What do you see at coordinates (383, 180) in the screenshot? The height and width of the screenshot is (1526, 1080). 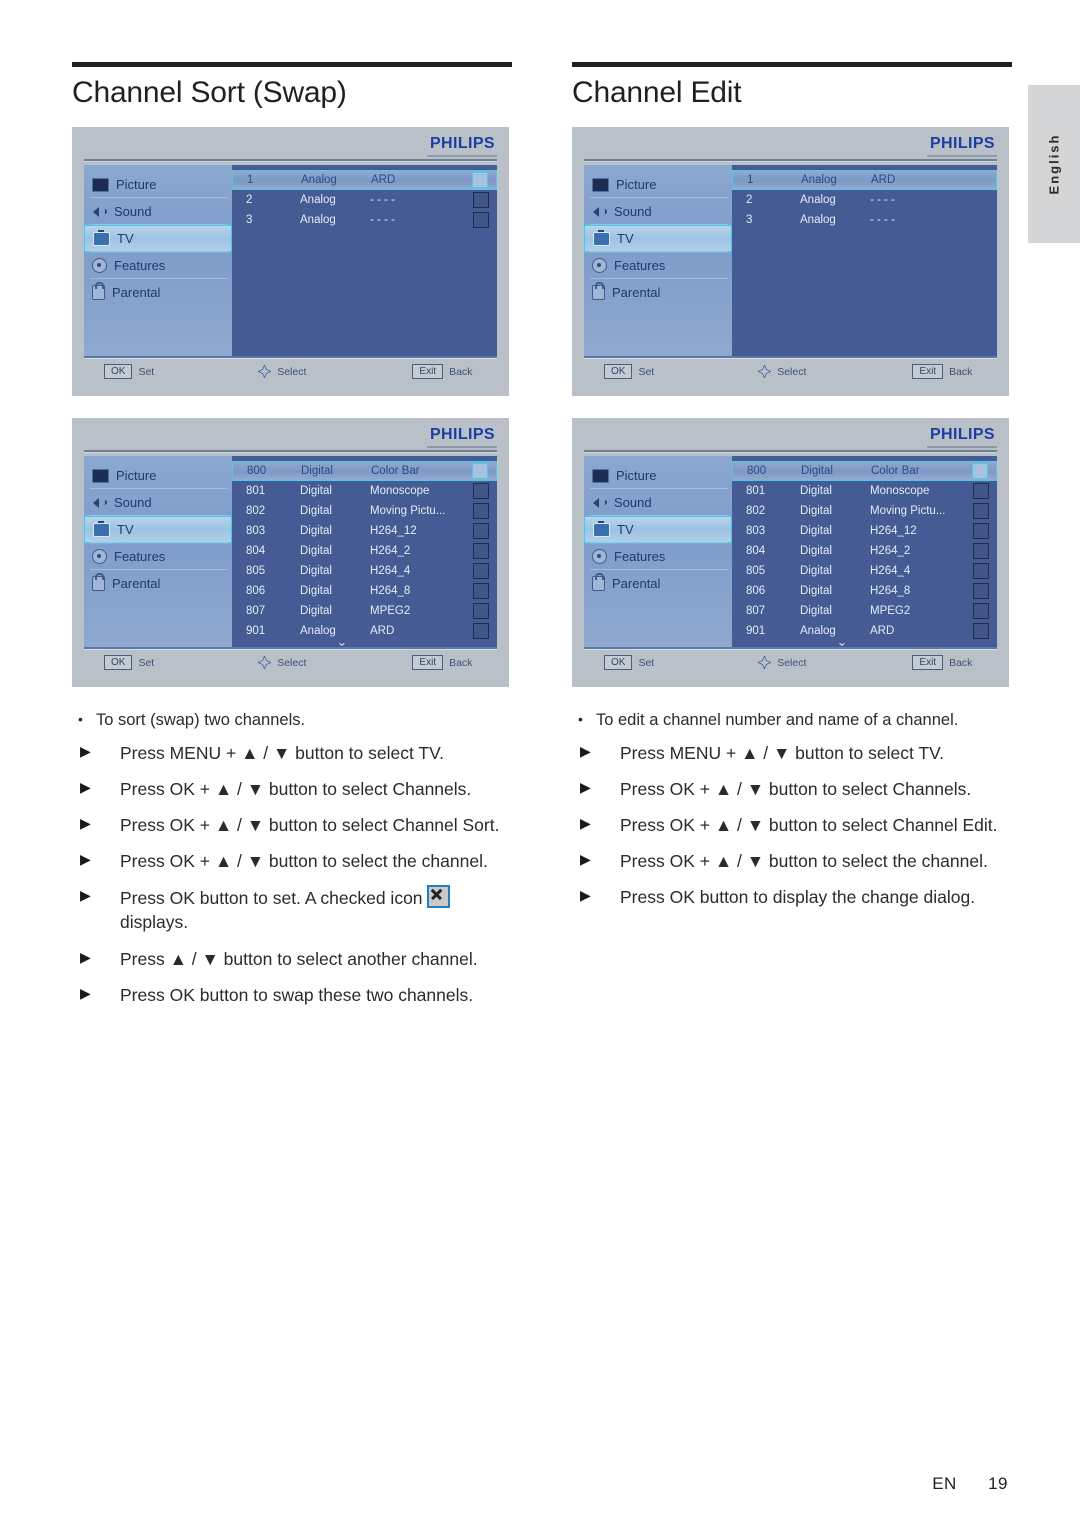 I see `channel-name: ARD` at bounding box center [383, 180].